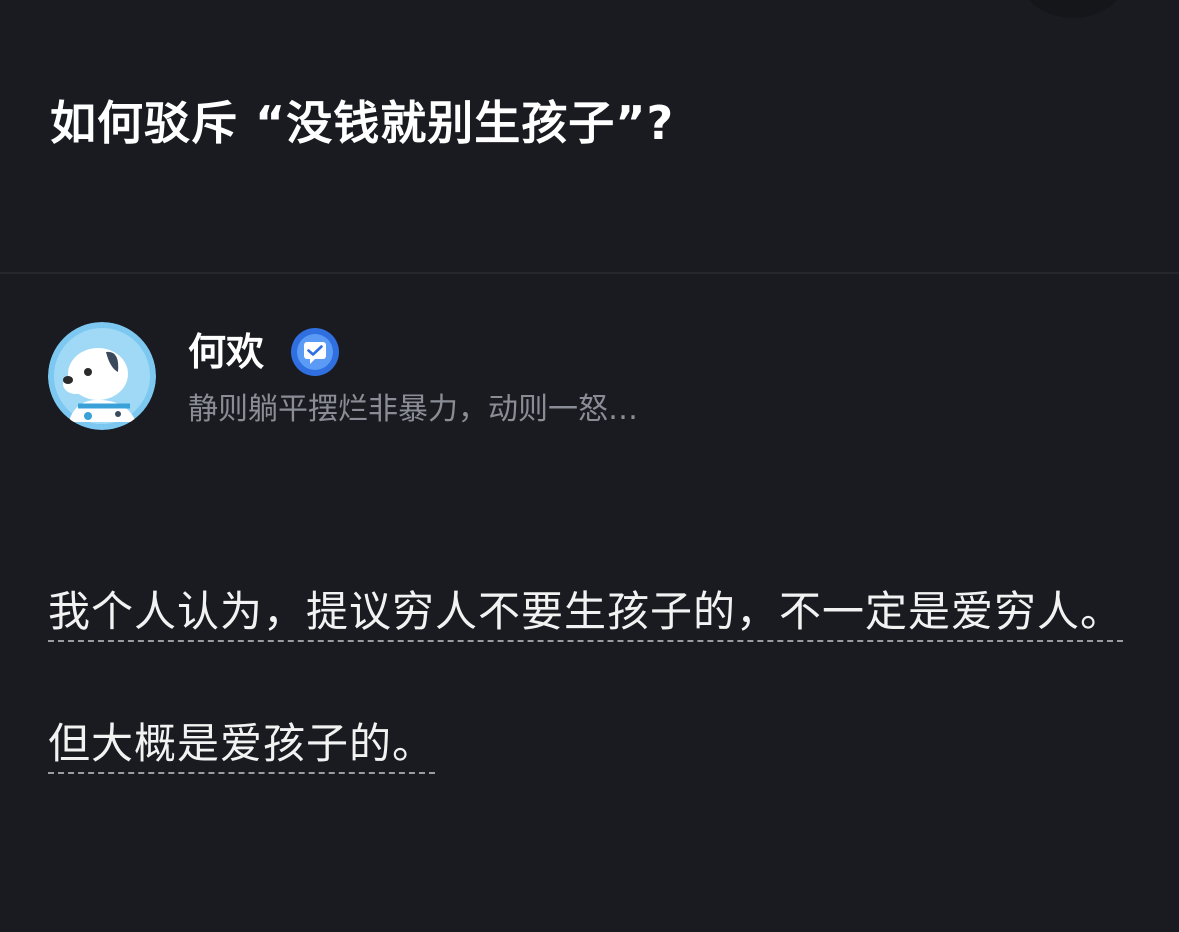 The height and width of the screenshot is (932, 1179). I want to click on answer-paragraph-text: 但大概是爱孩子的。, so click(242, 743).